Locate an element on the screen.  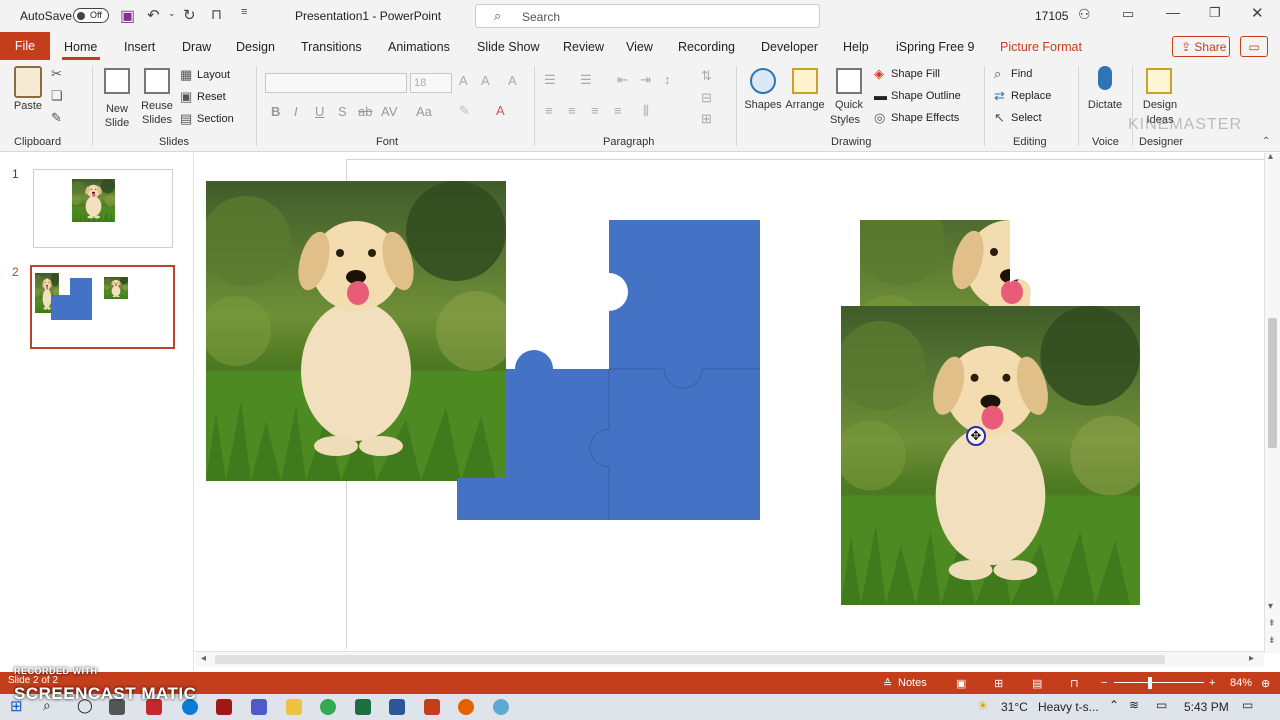
notification-icon: ▭ is located at coordinates (1247, 705).